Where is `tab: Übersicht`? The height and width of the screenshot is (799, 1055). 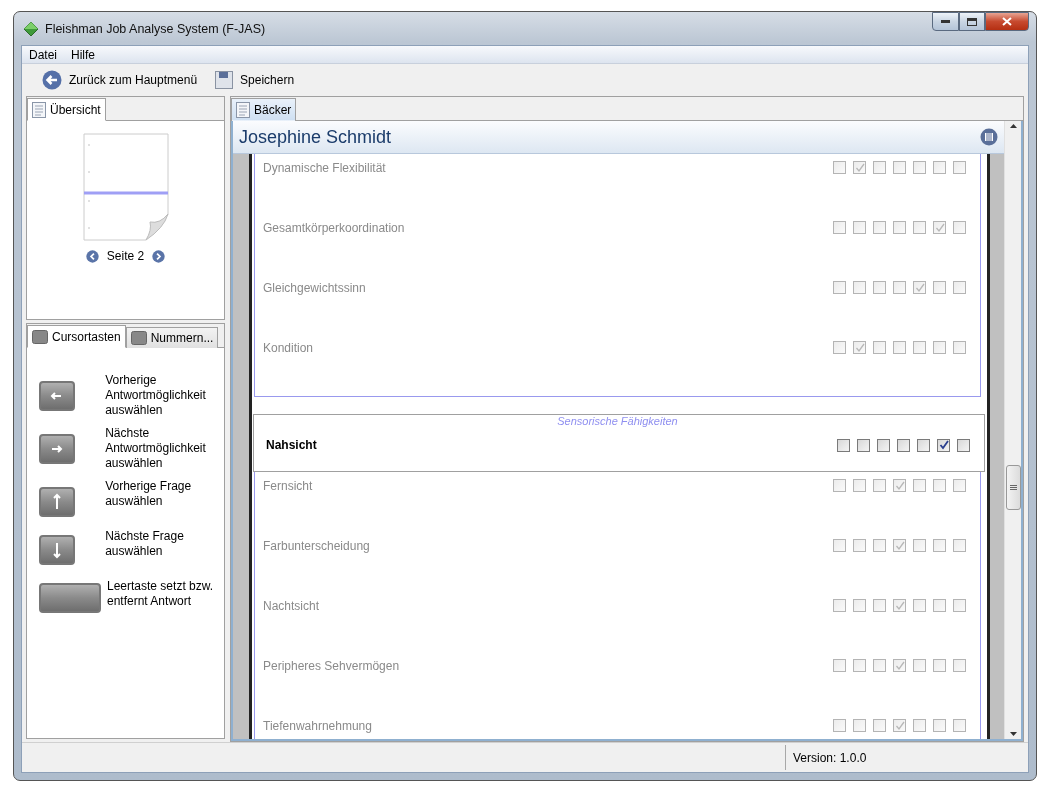
tab: Übersicht is located at coordinates (66, 109).